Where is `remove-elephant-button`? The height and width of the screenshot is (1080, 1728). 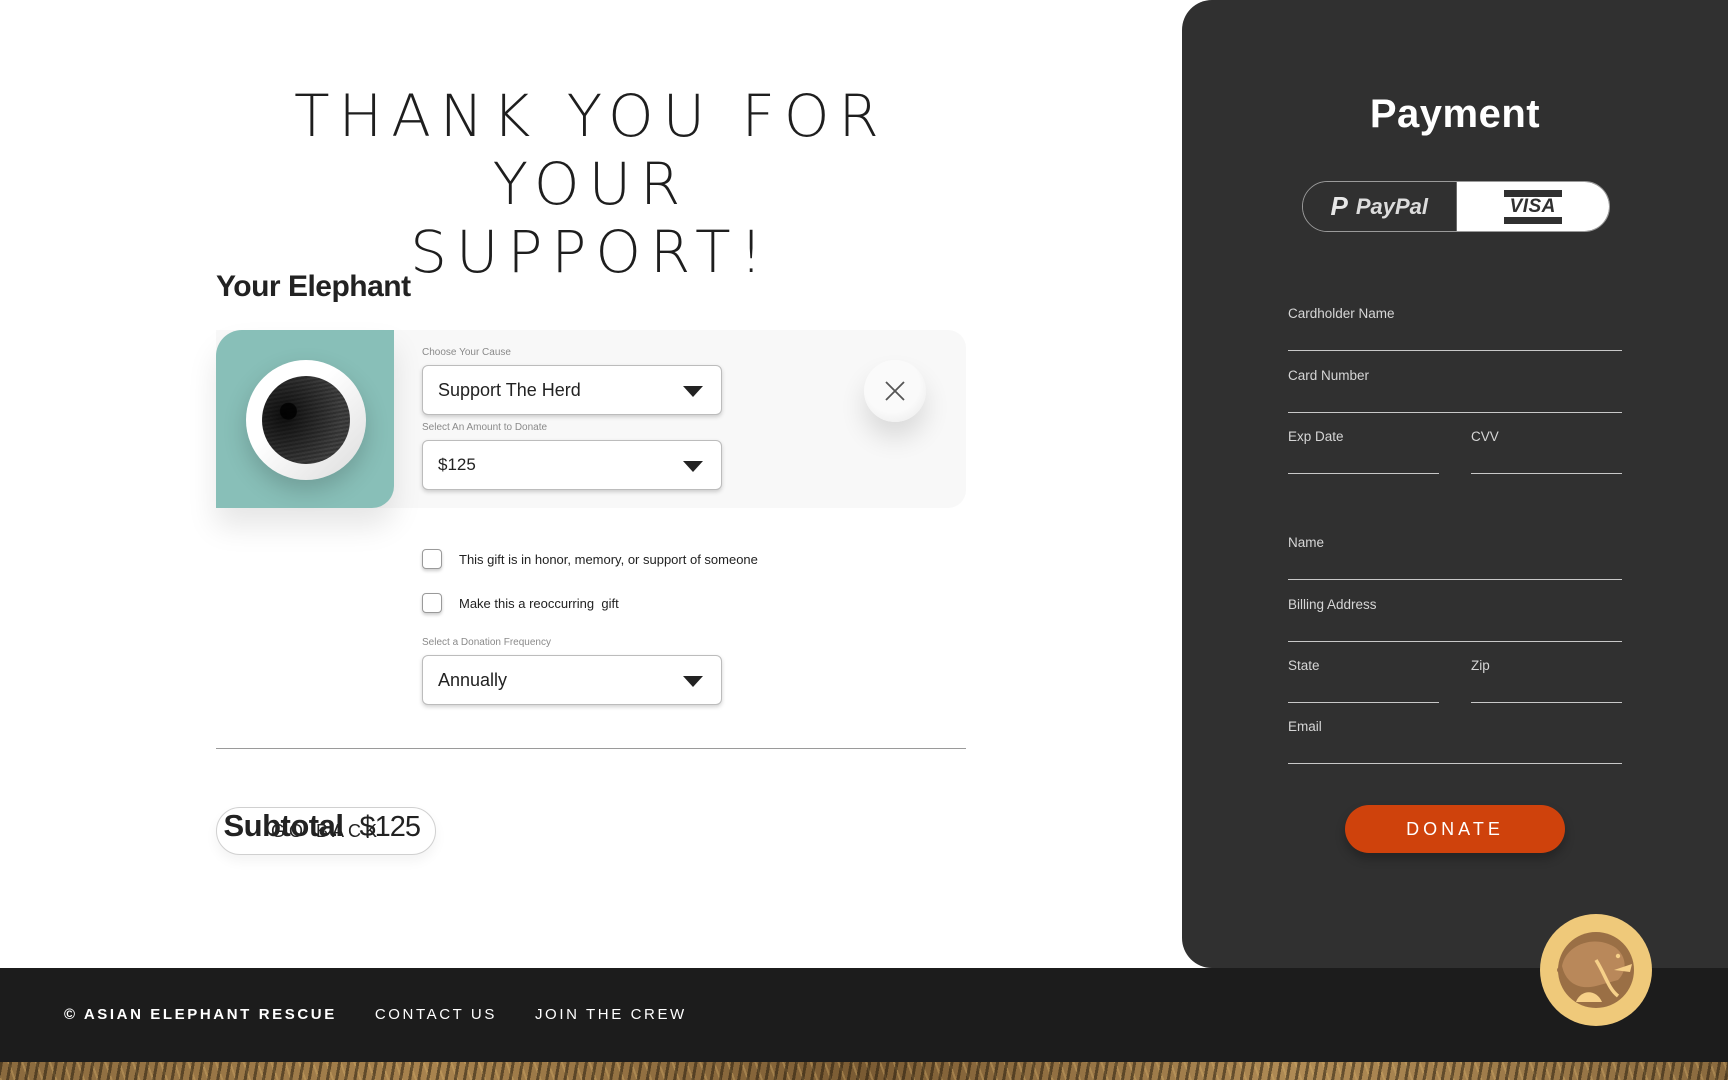 remove-elephant-button is located at coordinates (895, 391).